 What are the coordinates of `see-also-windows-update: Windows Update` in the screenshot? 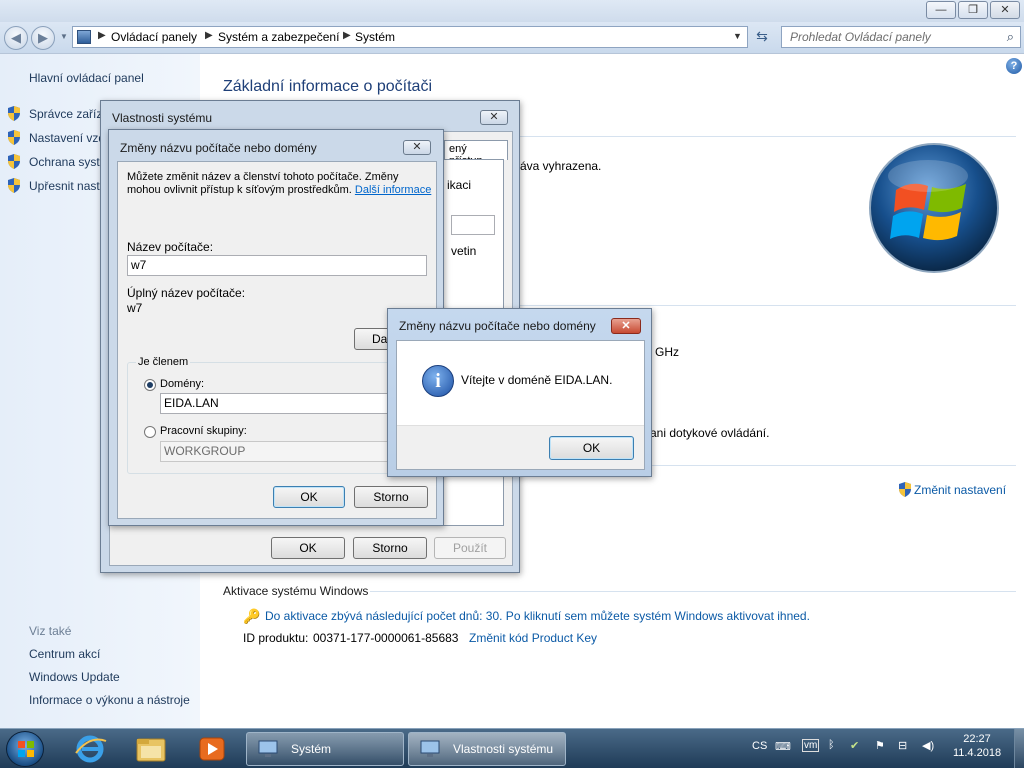 It's located at (74, 677).